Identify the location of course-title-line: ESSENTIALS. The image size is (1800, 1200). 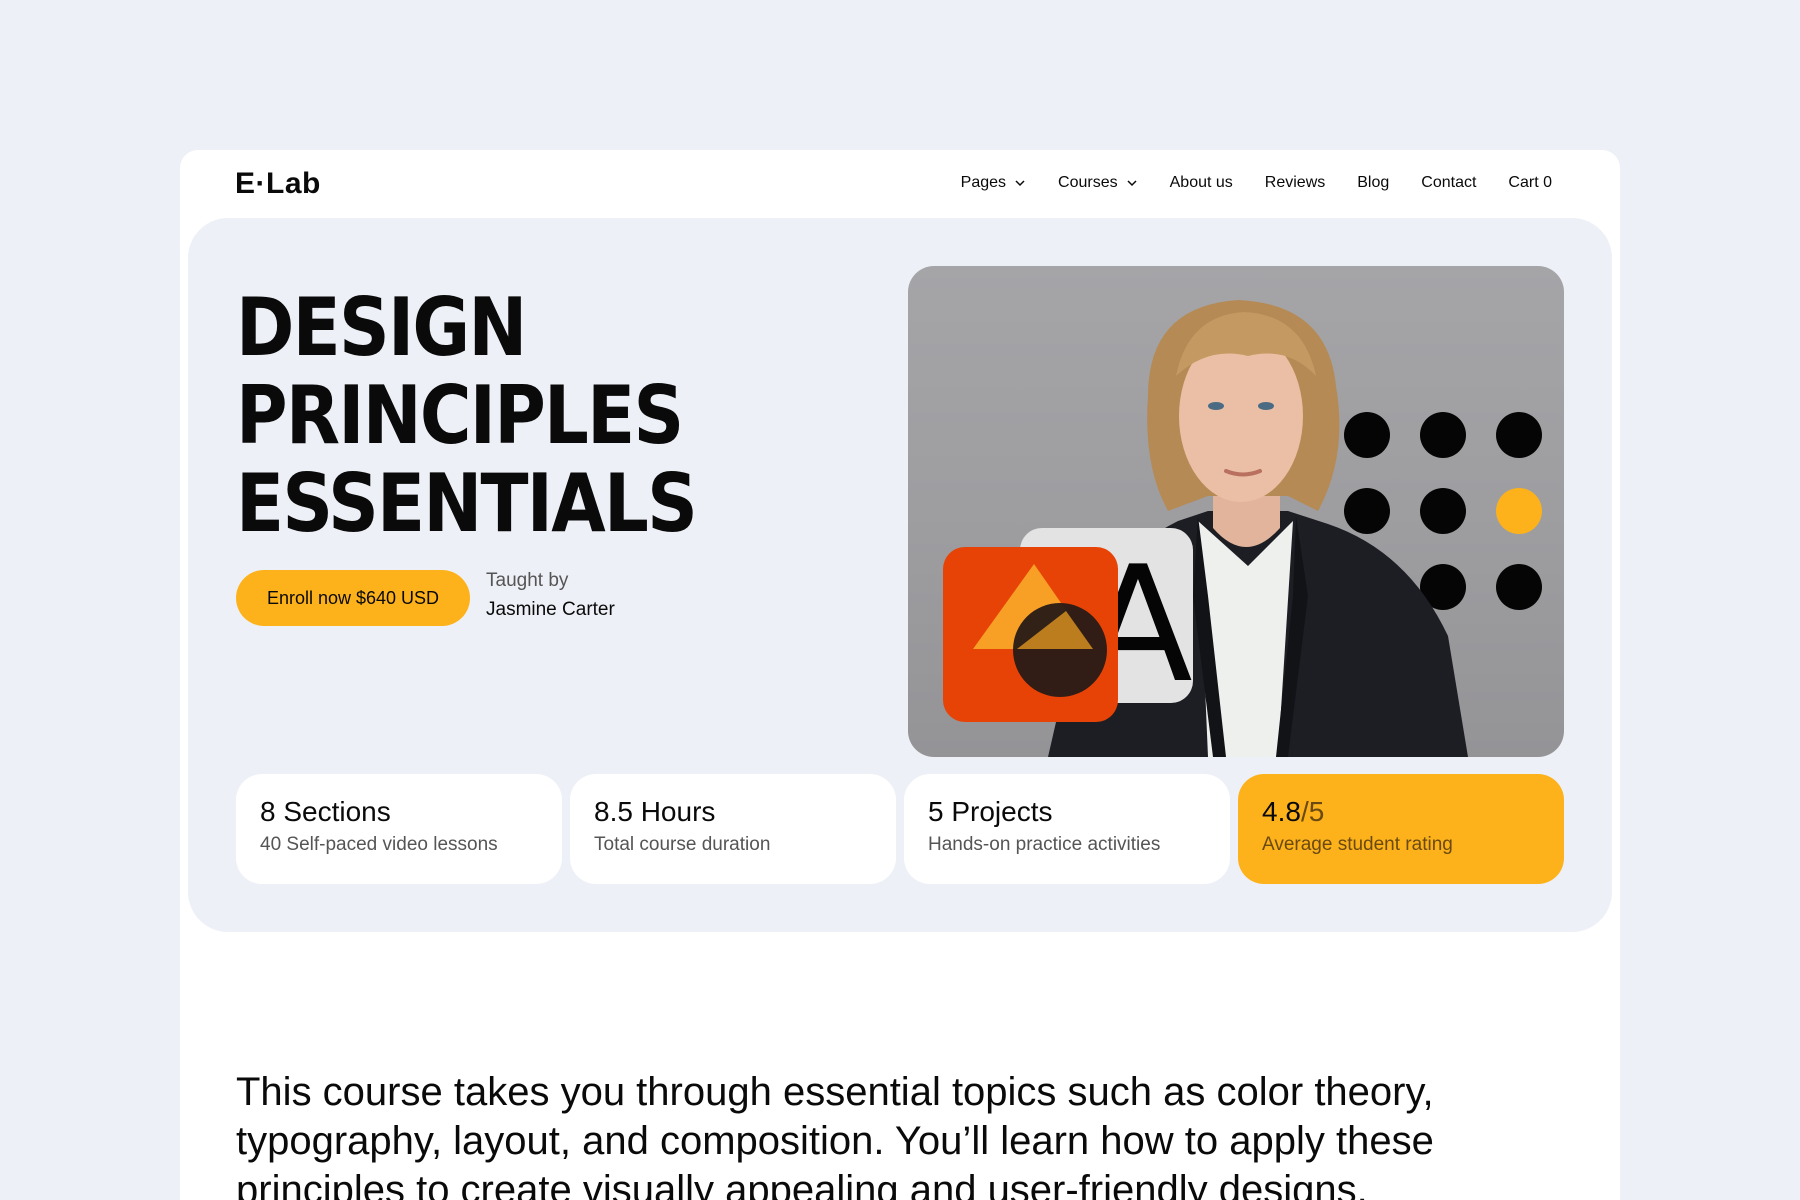
(467, 503).